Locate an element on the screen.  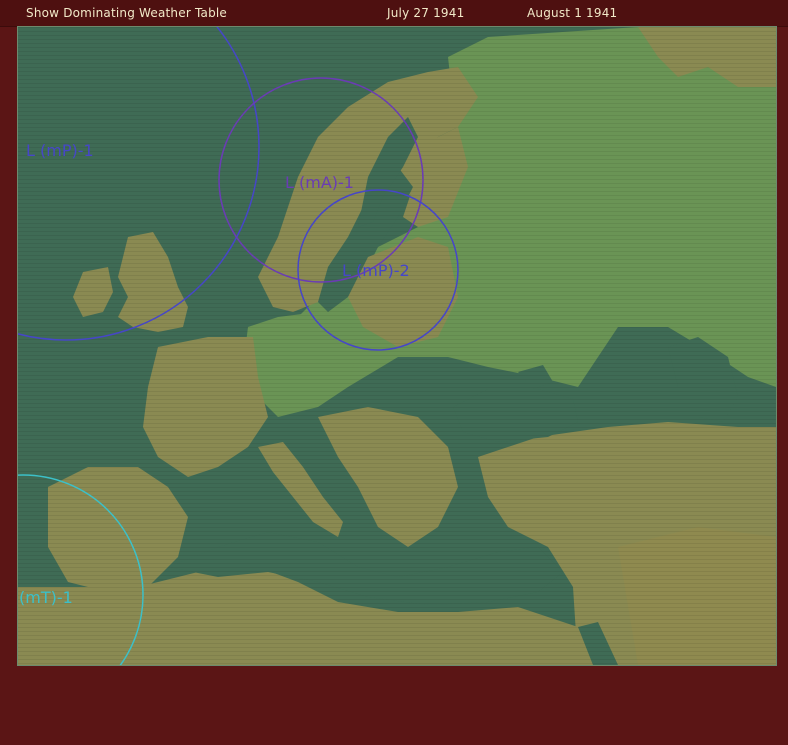
weather-label-mp1: L (mP)-1 is located at coordinates (60, 150).